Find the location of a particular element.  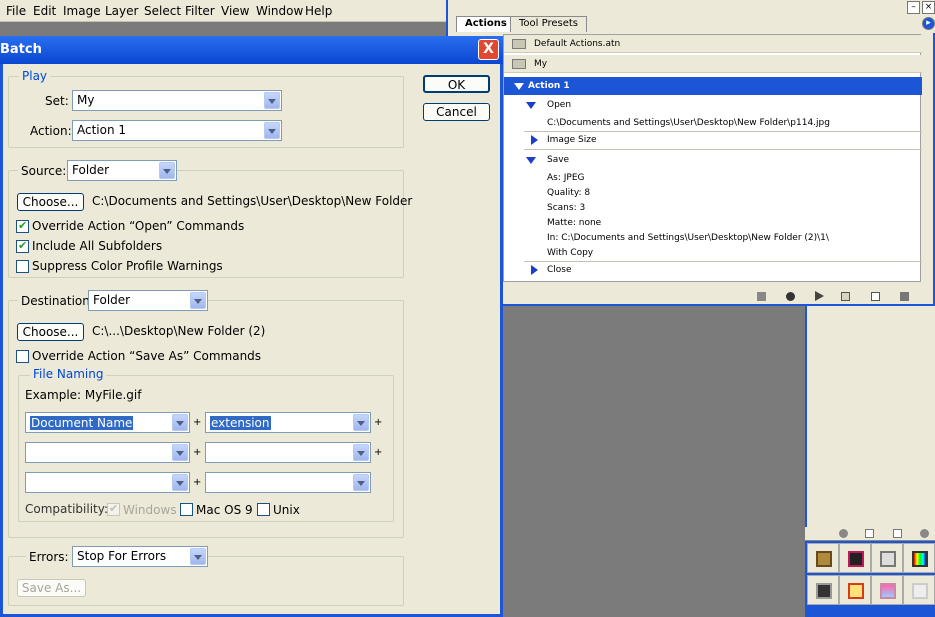

new-style-icon is located at coordinates (869, 533).